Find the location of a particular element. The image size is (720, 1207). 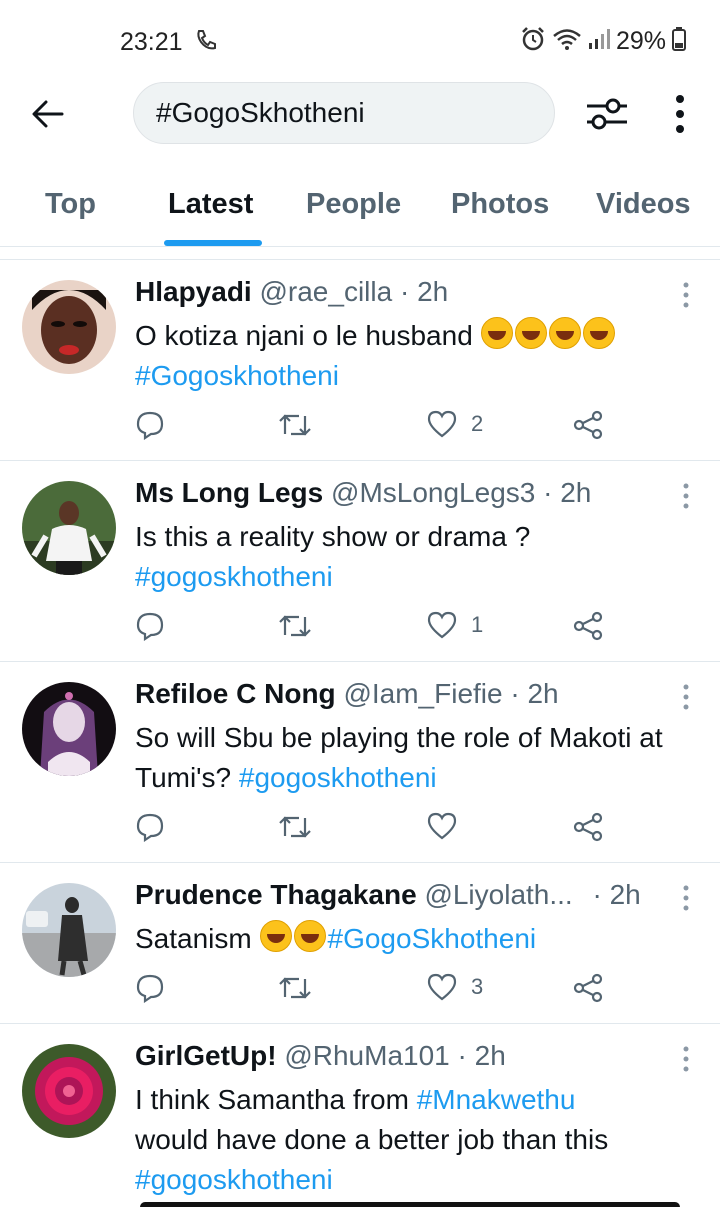

like-button: 3 is located at coordinates (455, 987).